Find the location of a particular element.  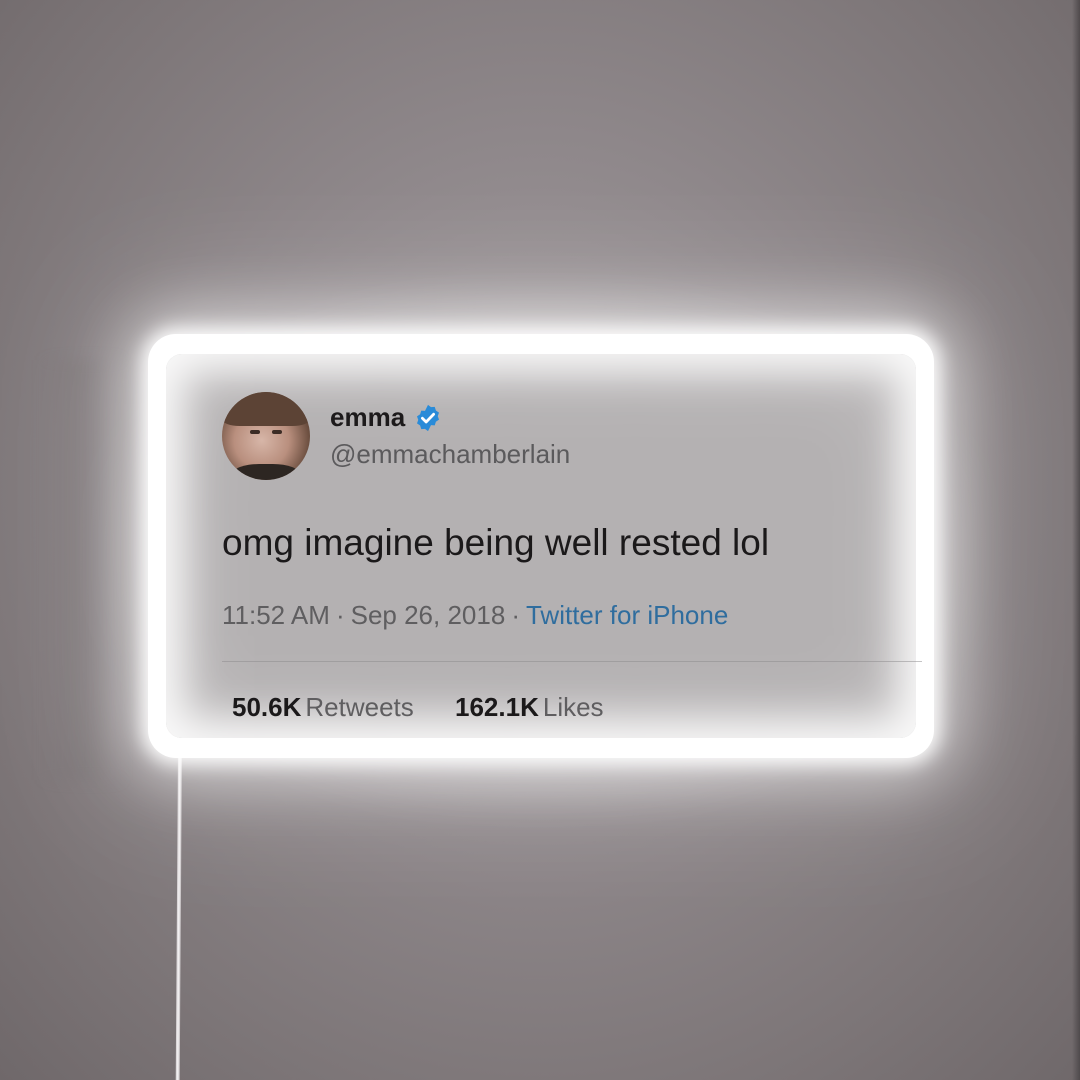

likes-stat: 162.1K Likes is located at coordinates (529, 707).